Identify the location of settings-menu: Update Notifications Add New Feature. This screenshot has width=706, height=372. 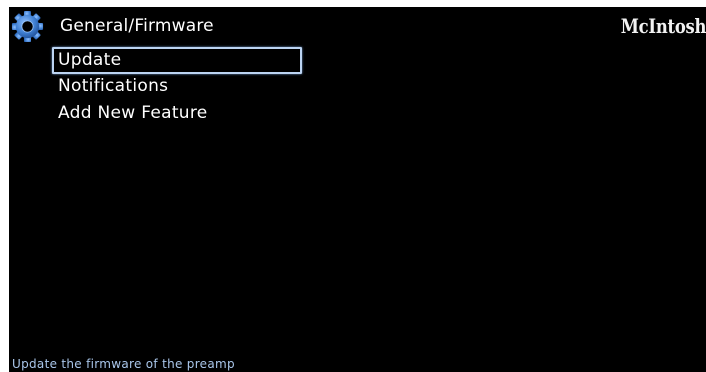
(177, 87).